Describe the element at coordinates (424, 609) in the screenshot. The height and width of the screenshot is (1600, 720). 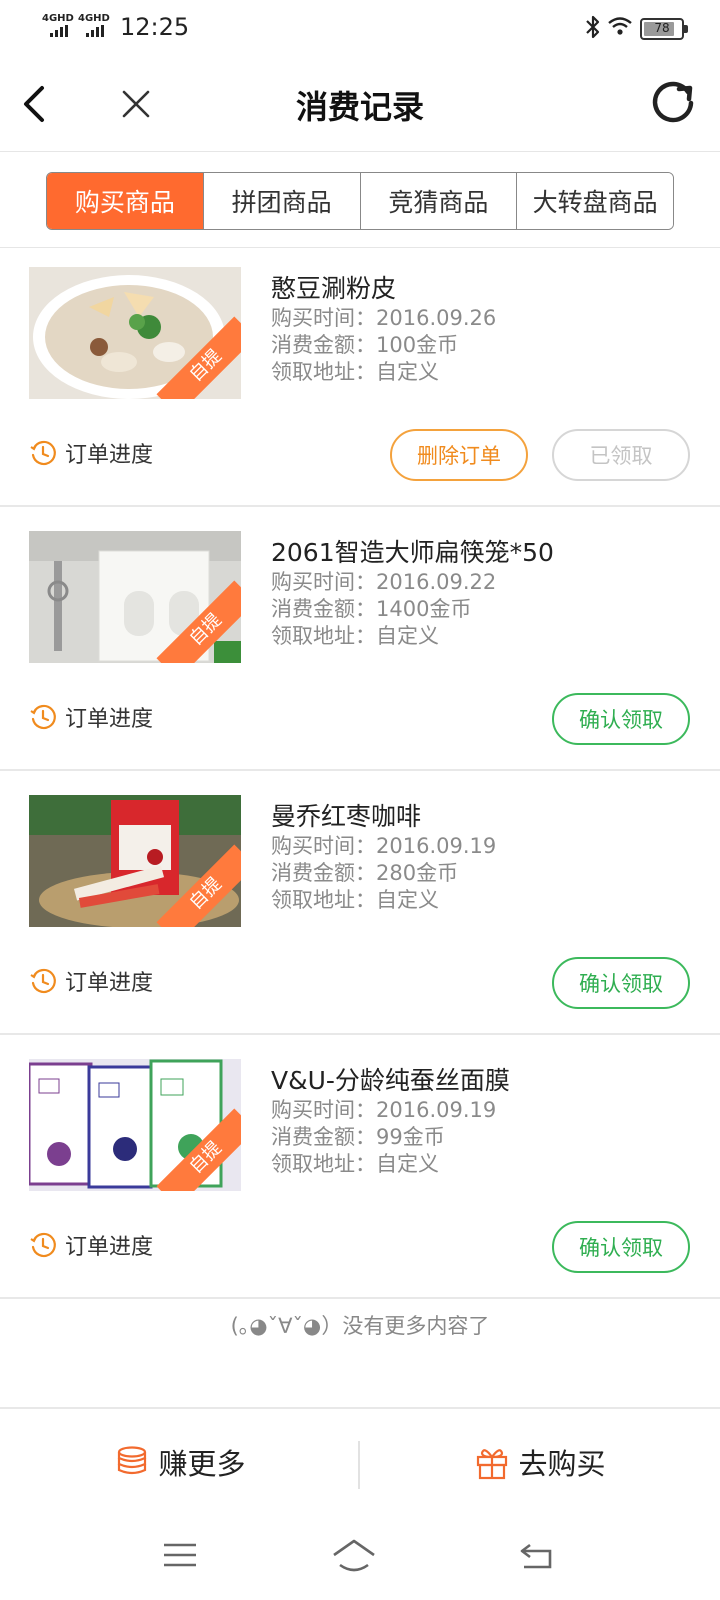
I see `amount-value: 1400金币` at that location.